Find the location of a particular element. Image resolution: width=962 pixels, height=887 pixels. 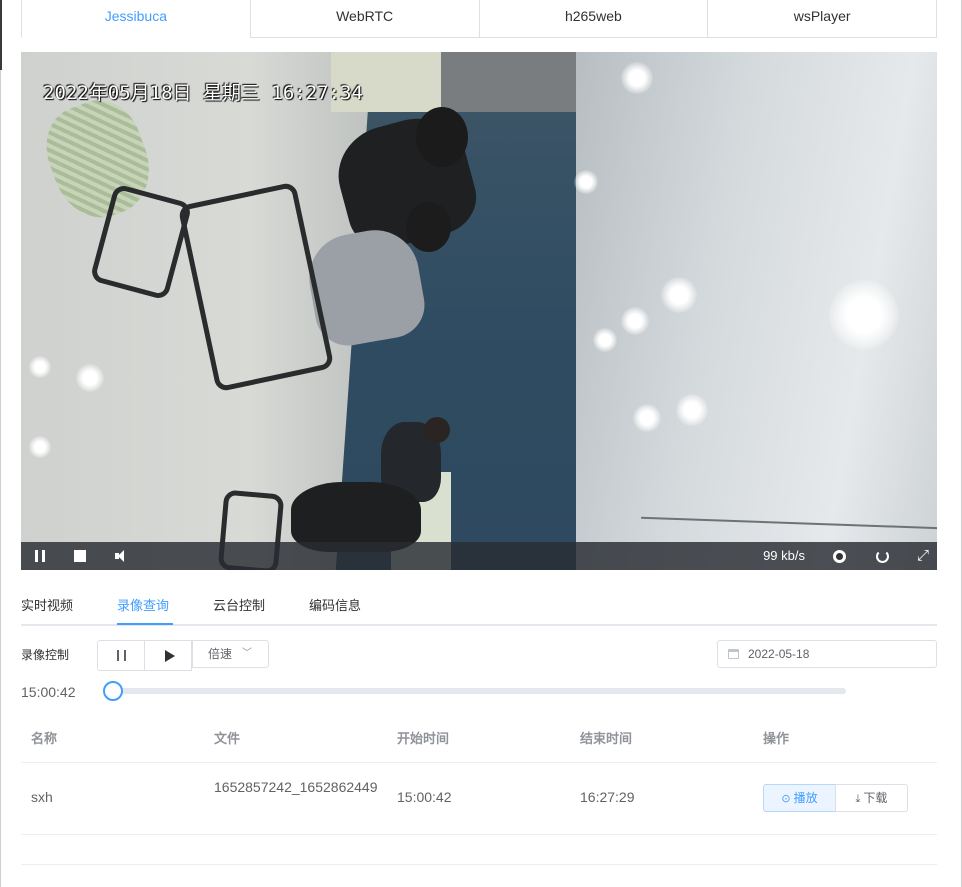

cell-name: sxh is located at coordinates (42, 797).